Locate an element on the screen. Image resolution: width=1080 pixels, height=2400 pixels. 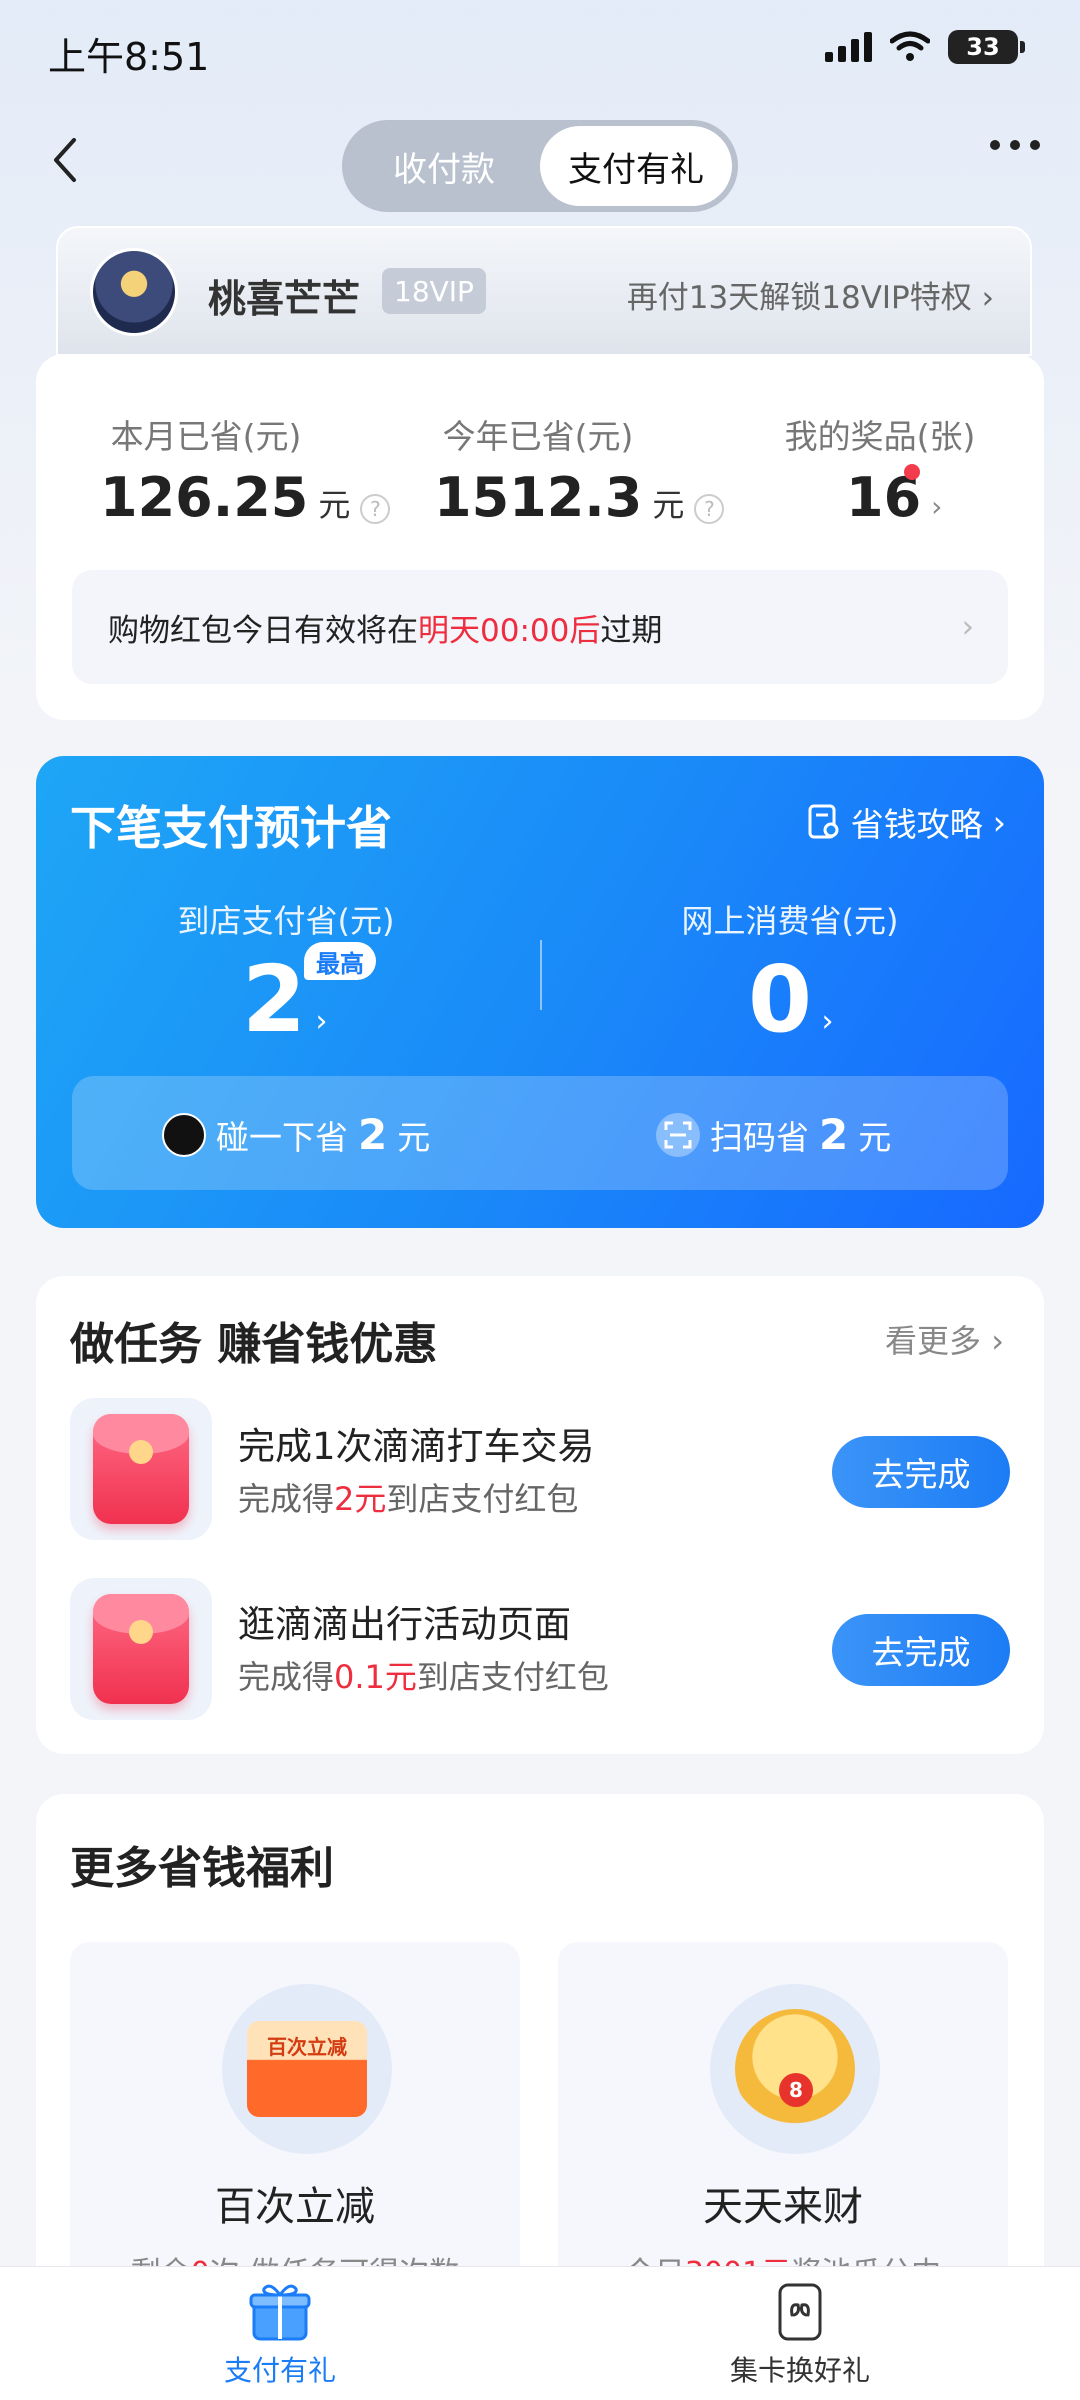
tap-pay-item: 碰一下省 2 元 is located at coordinates (296, 1134).